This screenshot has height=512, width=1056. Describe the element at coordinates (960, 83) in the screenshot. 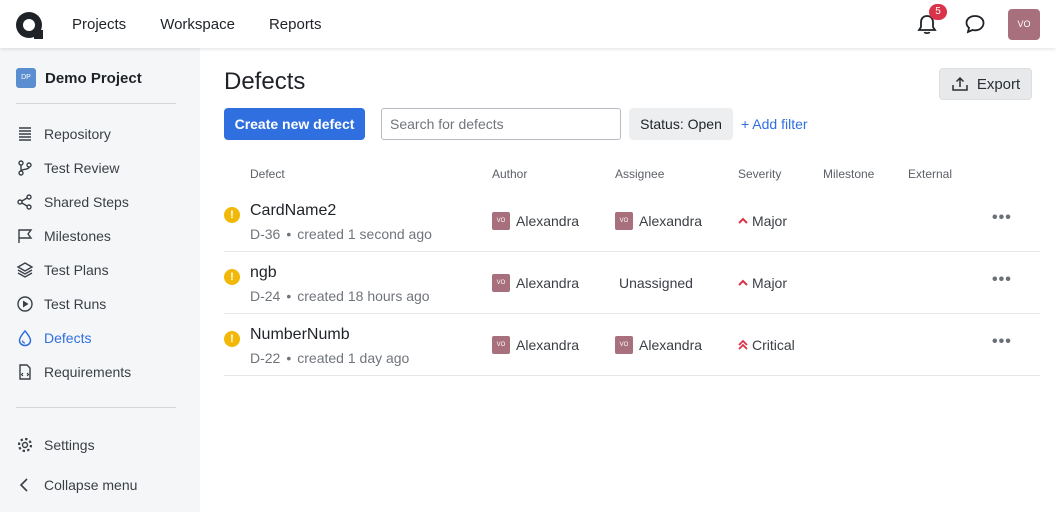

I see `export-icon` at that location.